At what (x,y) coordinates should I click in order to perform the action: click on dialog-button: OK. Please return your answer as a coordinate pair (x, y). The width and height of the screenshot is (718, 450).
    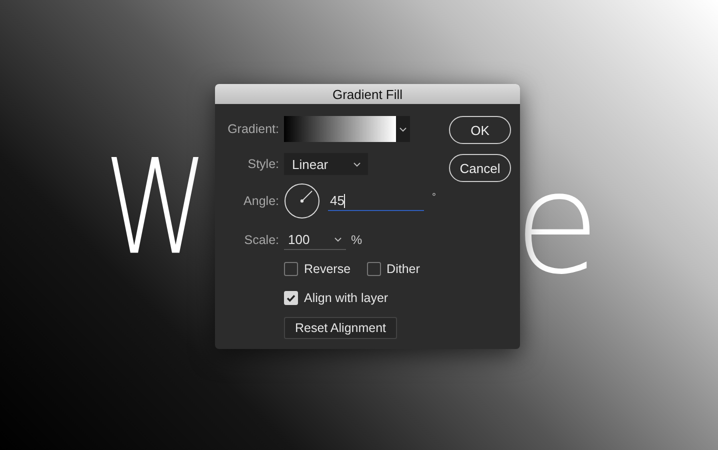
    Looking at the image, I should click on (480, 130).